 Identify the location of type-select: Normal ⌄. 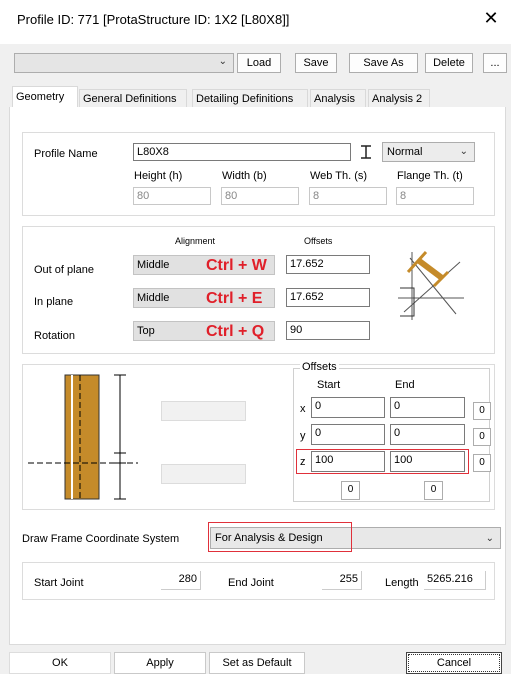
(428, 152).